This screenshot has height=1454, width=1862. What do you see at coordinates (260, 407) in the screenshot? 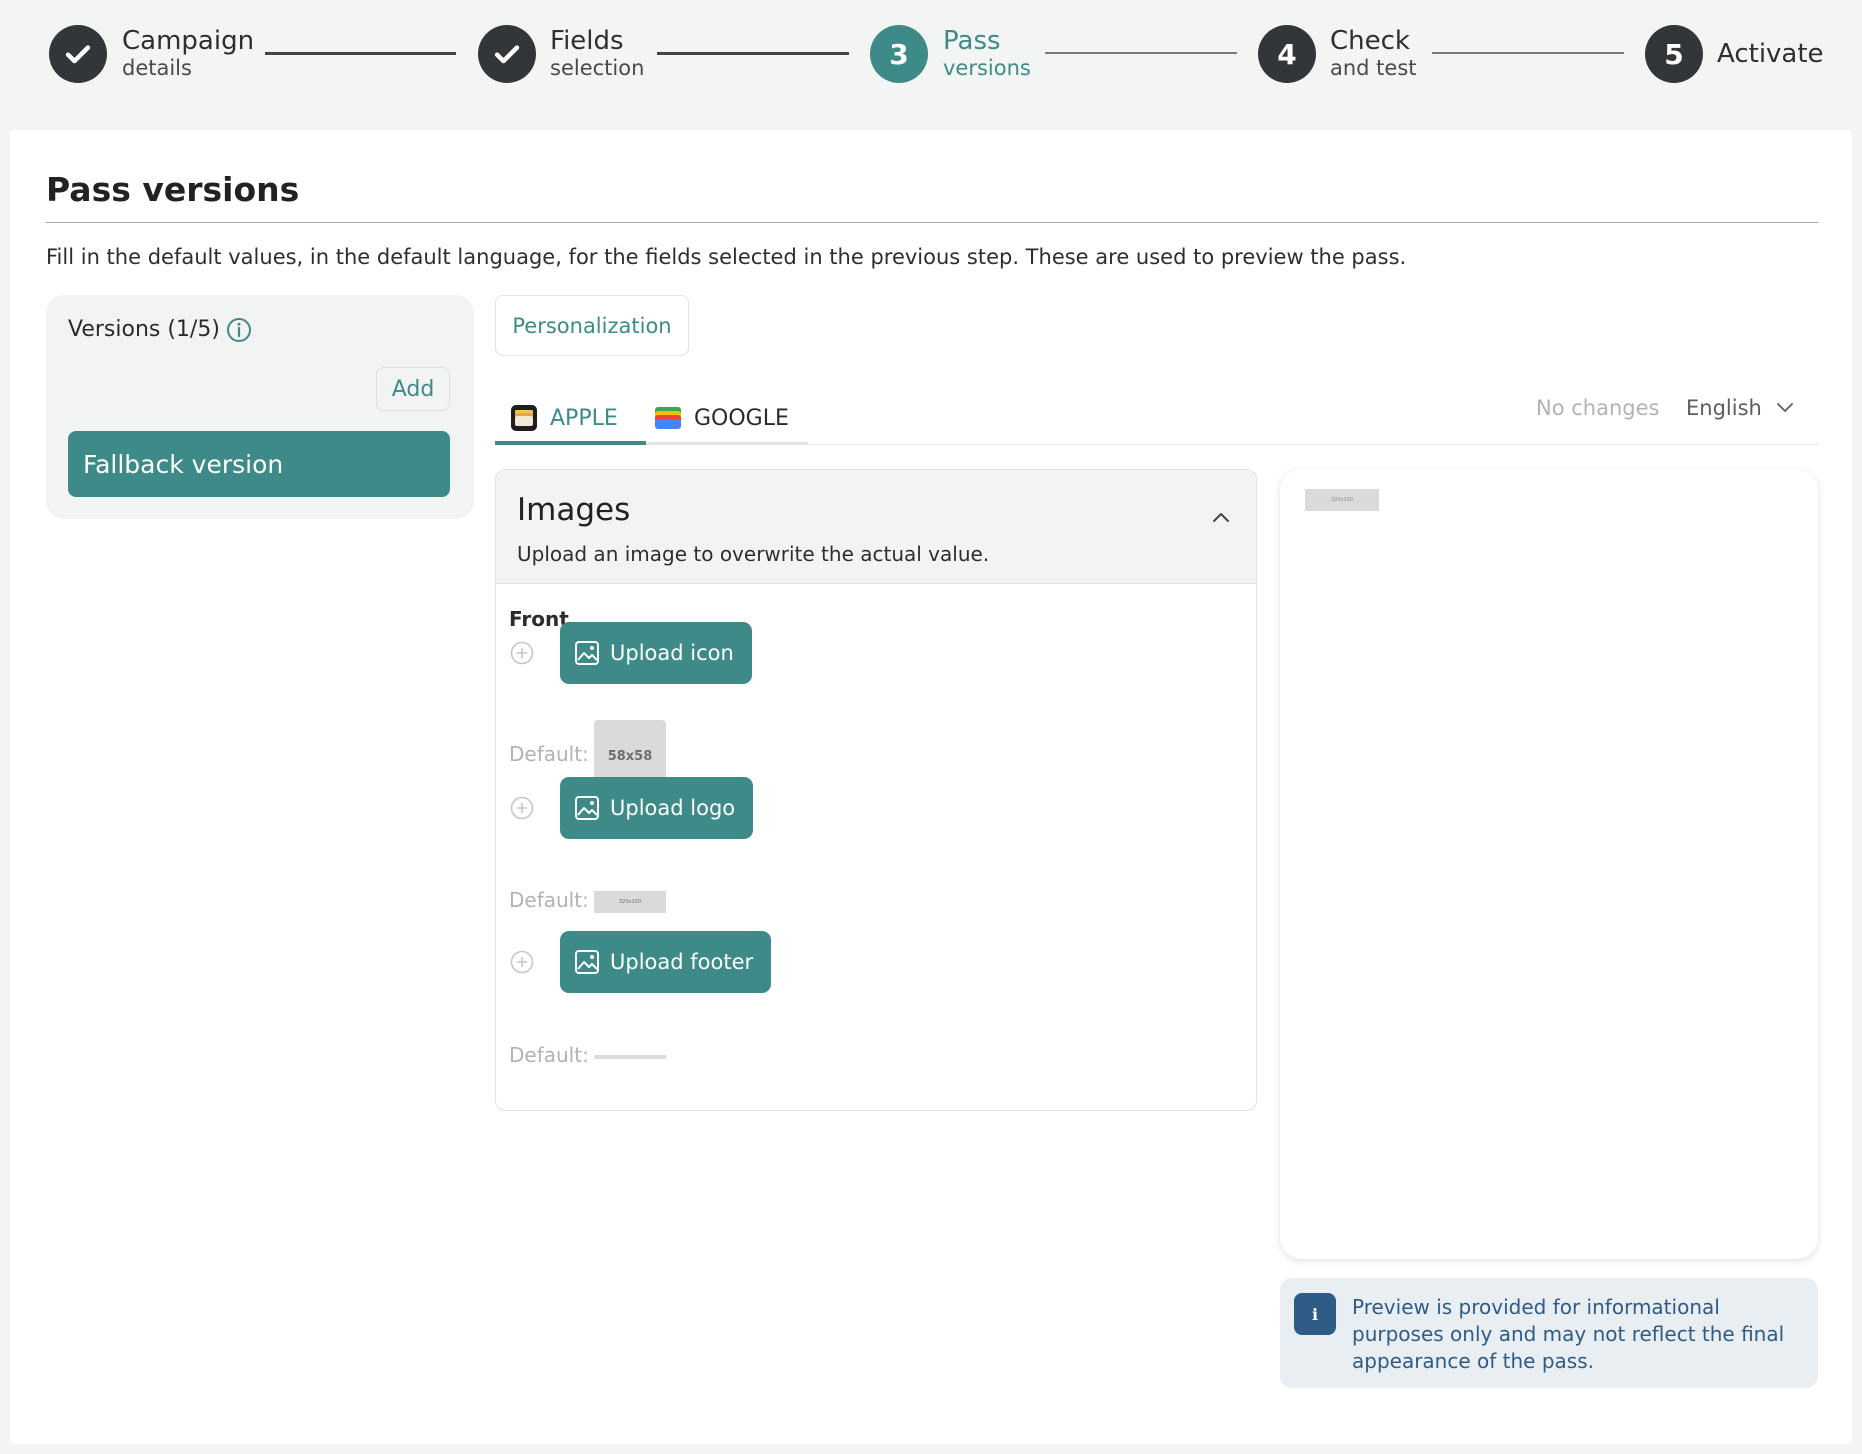
I see `versions-panel: Versions (1/5) Add Fallback version` at bounding box center [260, 407].